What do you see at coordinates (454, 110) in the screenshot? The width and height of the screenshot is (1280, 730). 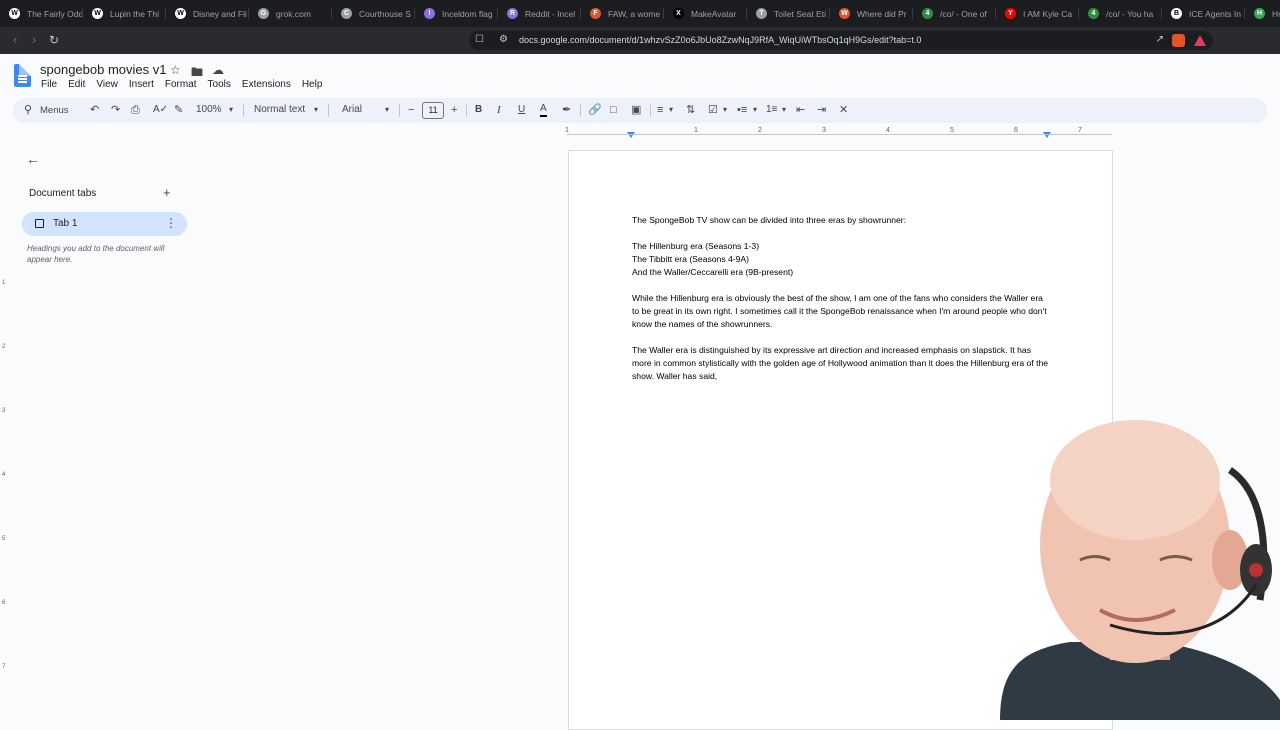 I see `increase-font-size-icon: +` at bounding box center [454, 110].